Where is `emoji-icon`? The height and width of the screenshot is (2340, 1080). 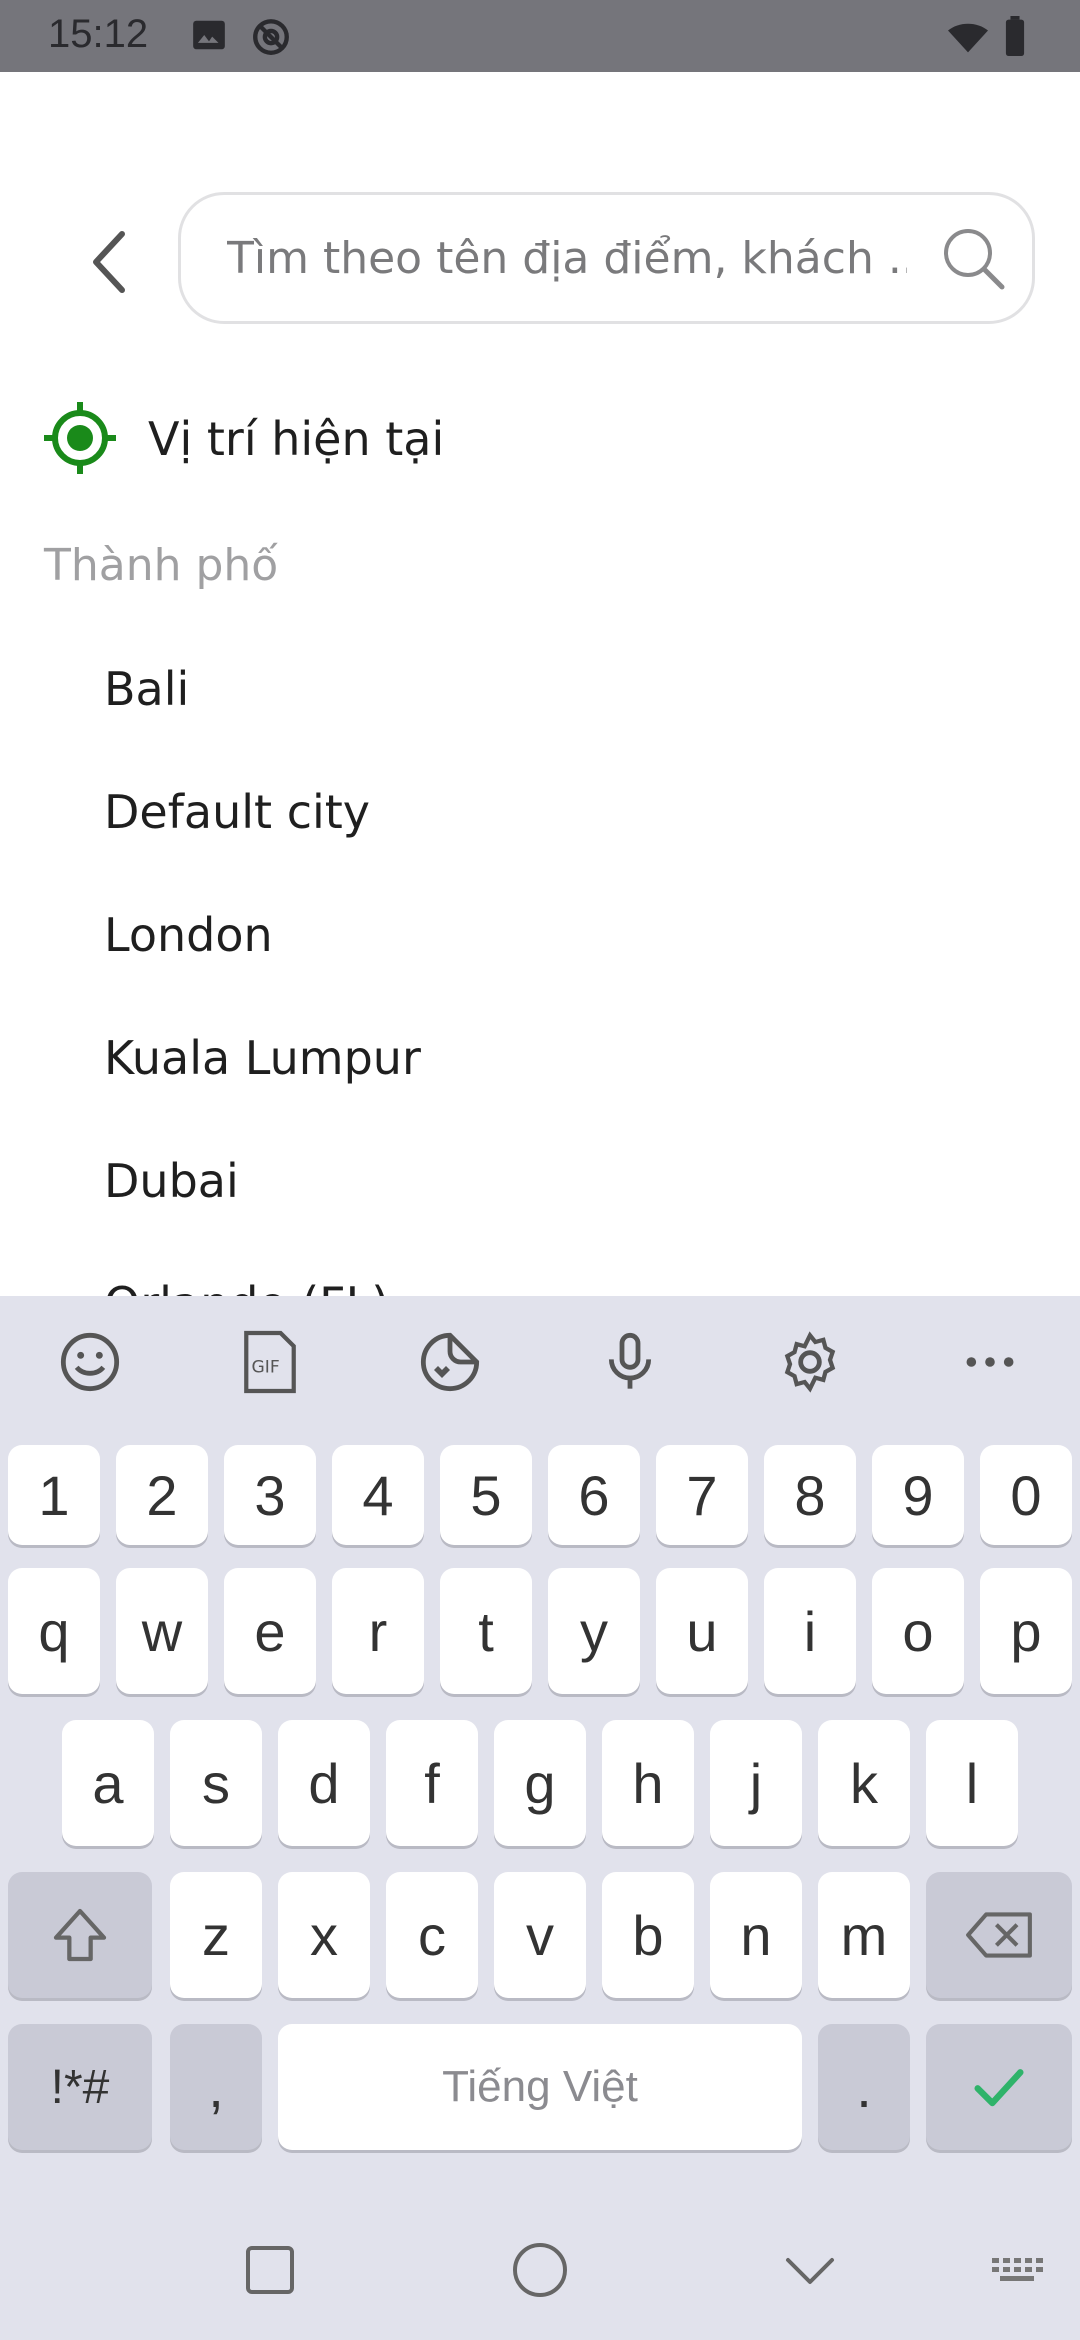
emoji-icon is located at coordinates (90, 1362).